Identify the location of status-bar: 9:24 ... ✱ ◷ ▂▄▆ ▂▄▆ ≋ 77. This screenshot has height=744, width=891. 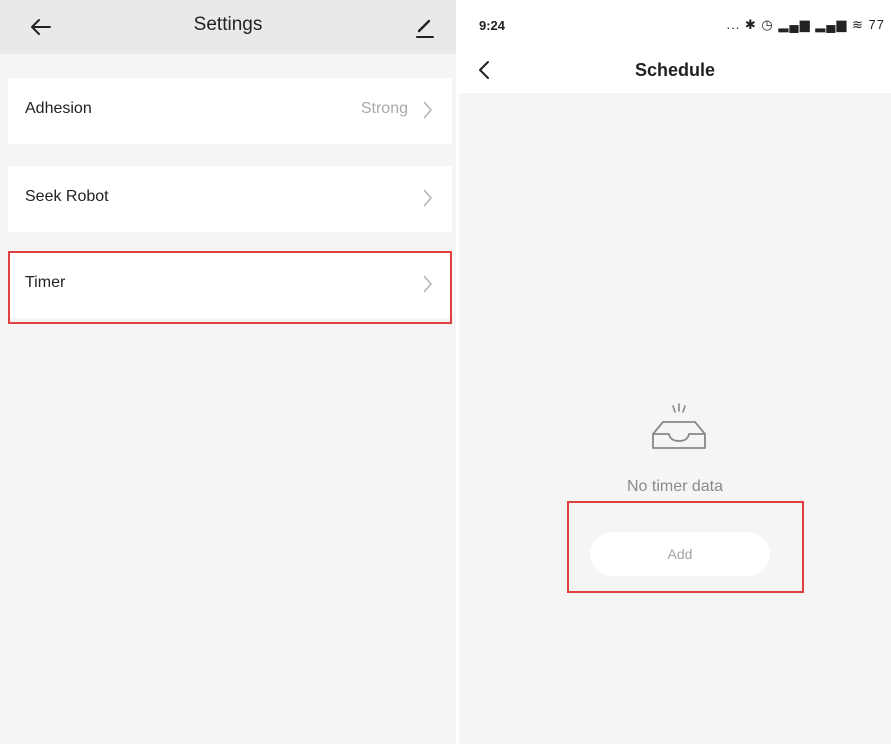
(675, 24).